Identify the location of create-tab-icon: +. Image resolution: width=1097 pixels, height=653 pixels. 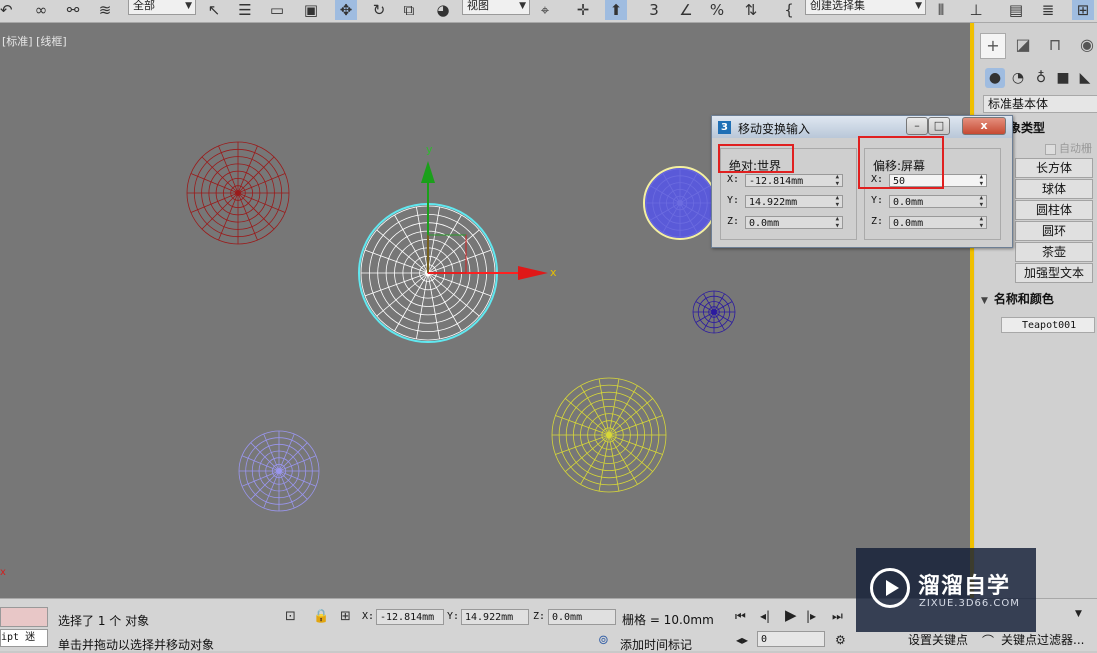
(993, 46).